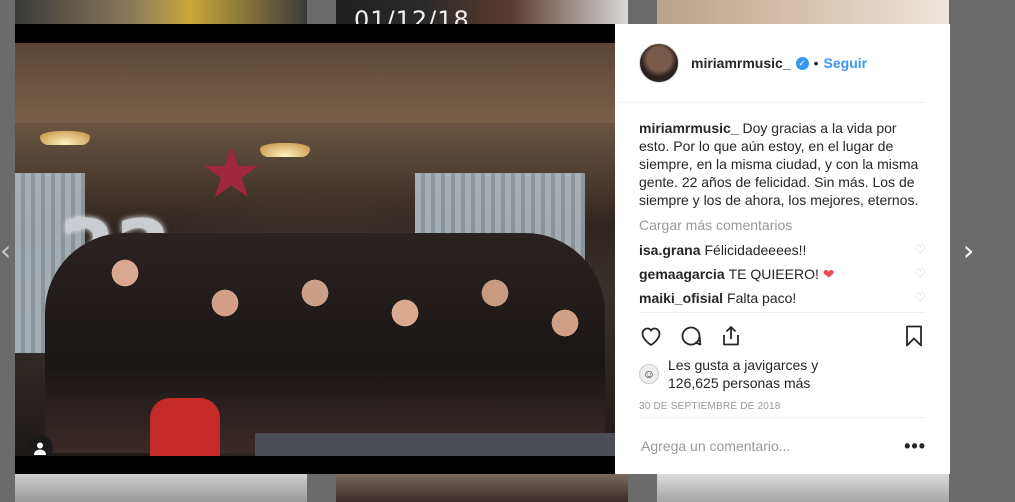  Describe the element at coordinates (968, 250) in the screenshot. I see `next-arrow-icon: ›` at that location.